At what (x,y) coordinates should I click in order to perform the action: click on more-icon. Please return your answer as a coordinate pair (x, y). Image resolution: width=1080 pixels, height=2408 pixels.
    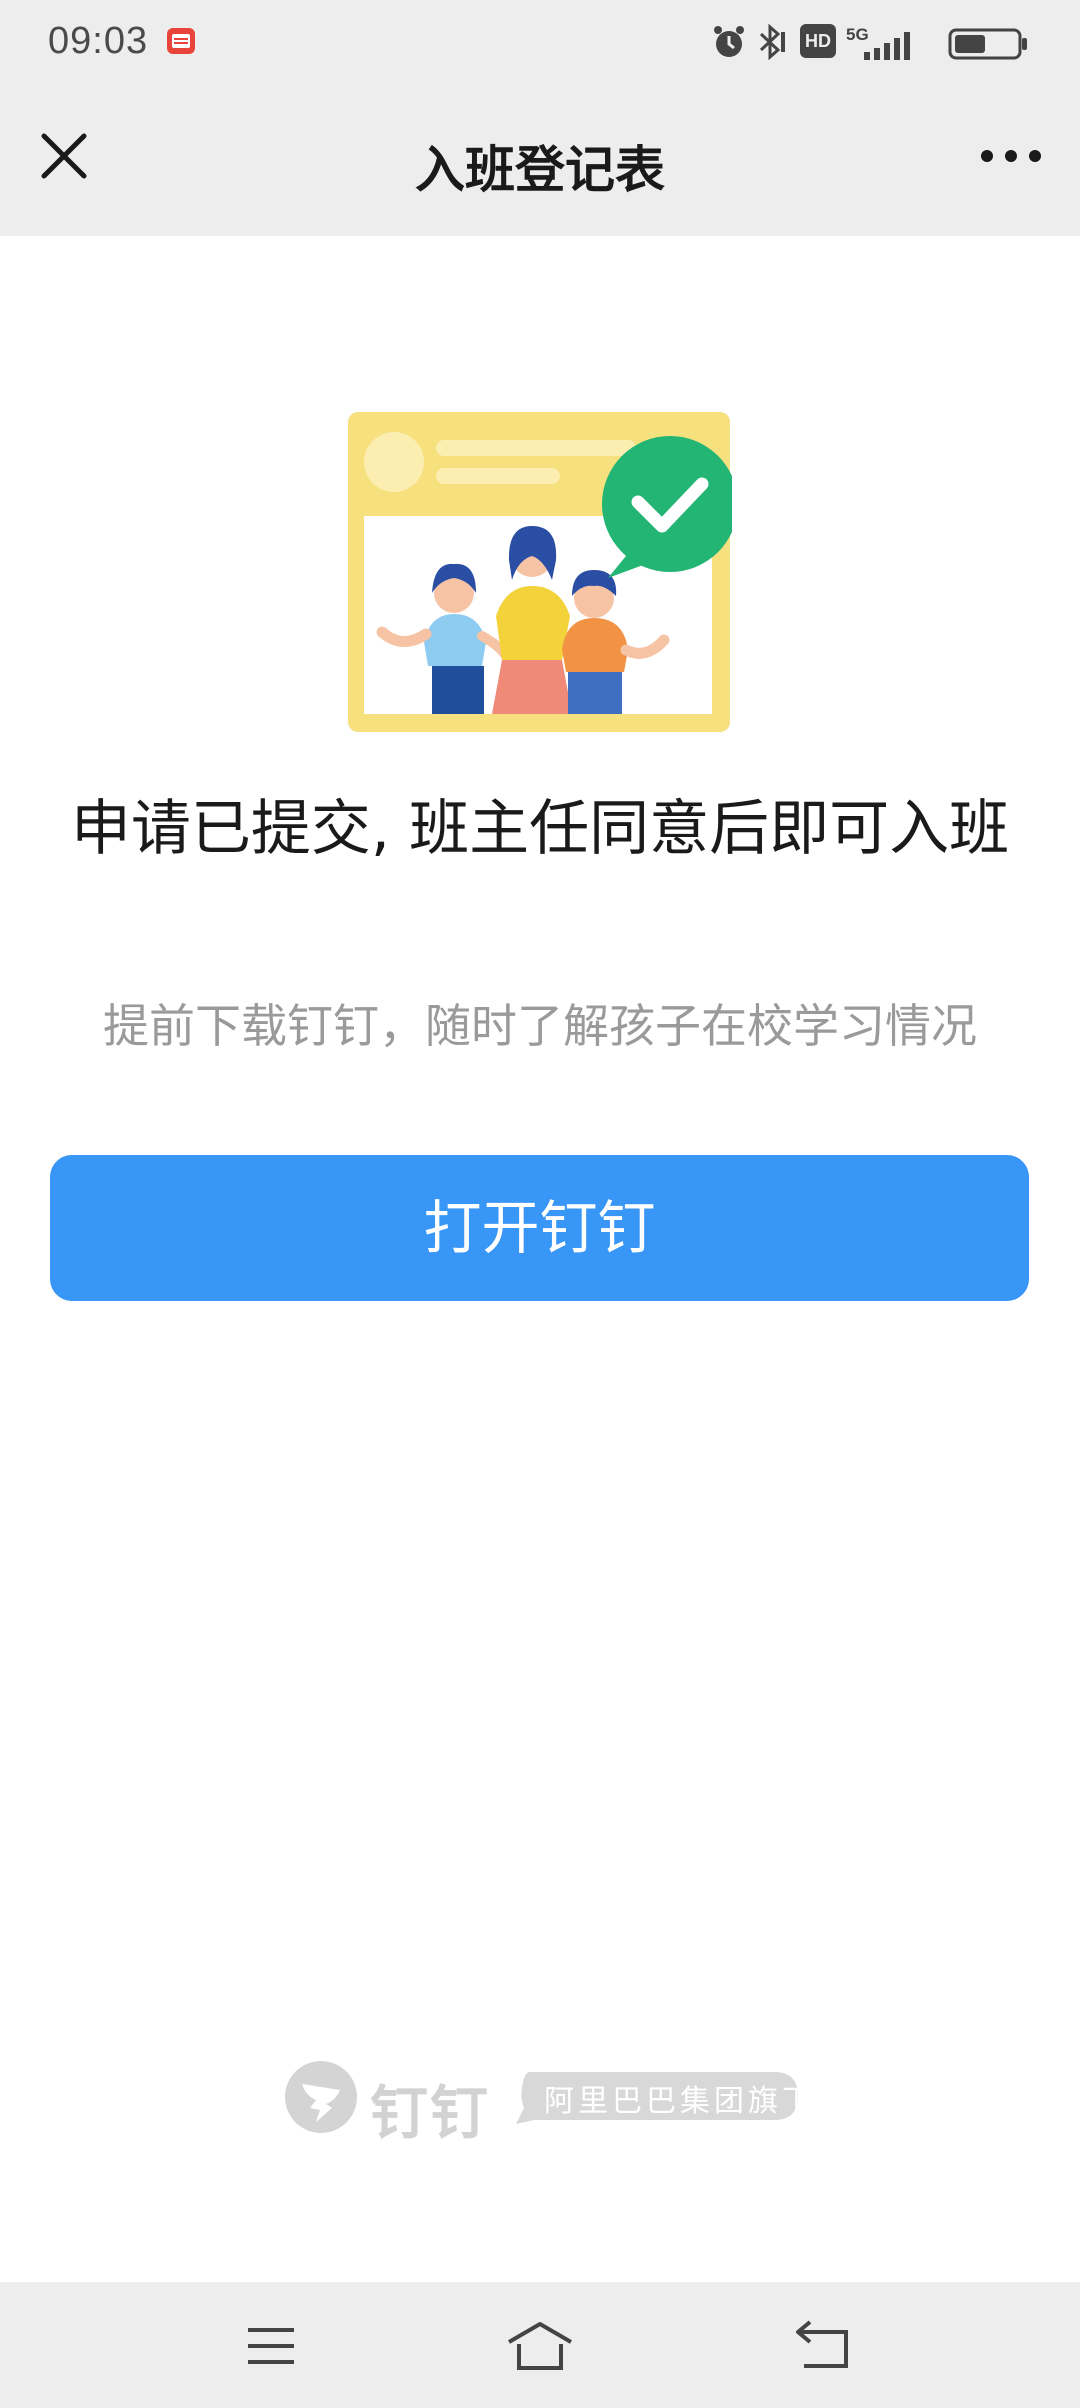
    Looking at the image, I should click on (1011, 156).